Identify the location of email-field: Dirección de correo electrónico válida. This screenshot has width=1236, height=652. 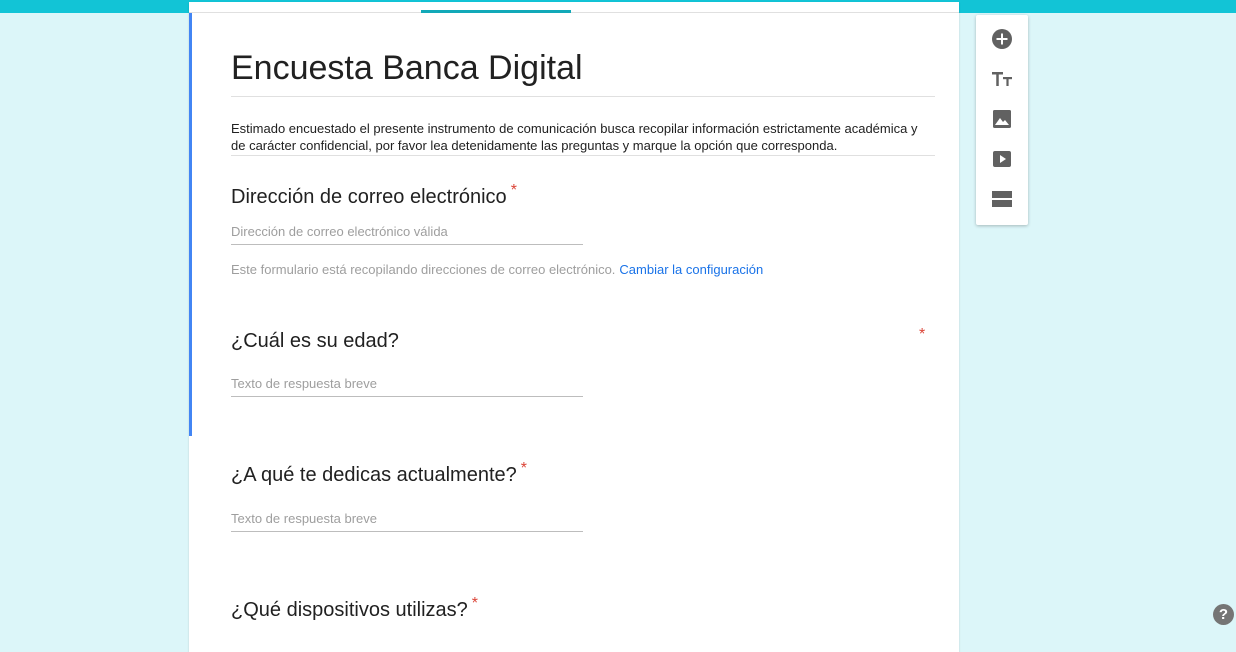
(407, 233).